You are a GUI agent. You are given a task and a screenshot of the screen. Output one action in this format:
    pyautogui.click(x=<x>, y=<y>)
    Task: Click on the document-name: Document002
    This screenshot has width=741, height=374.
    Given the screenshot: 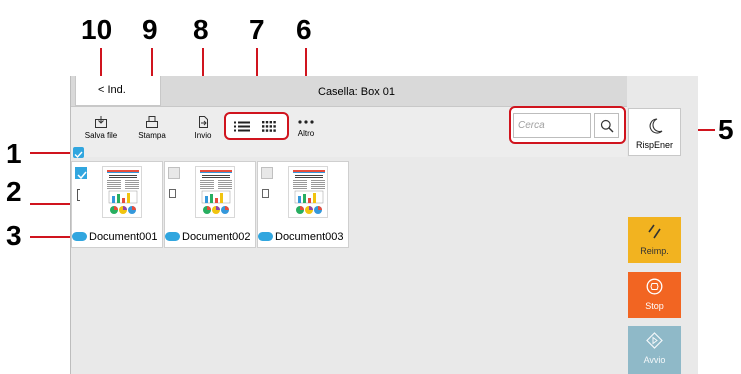 What is the action you would take?
    pyautogui.click(x=208, y=237)
    